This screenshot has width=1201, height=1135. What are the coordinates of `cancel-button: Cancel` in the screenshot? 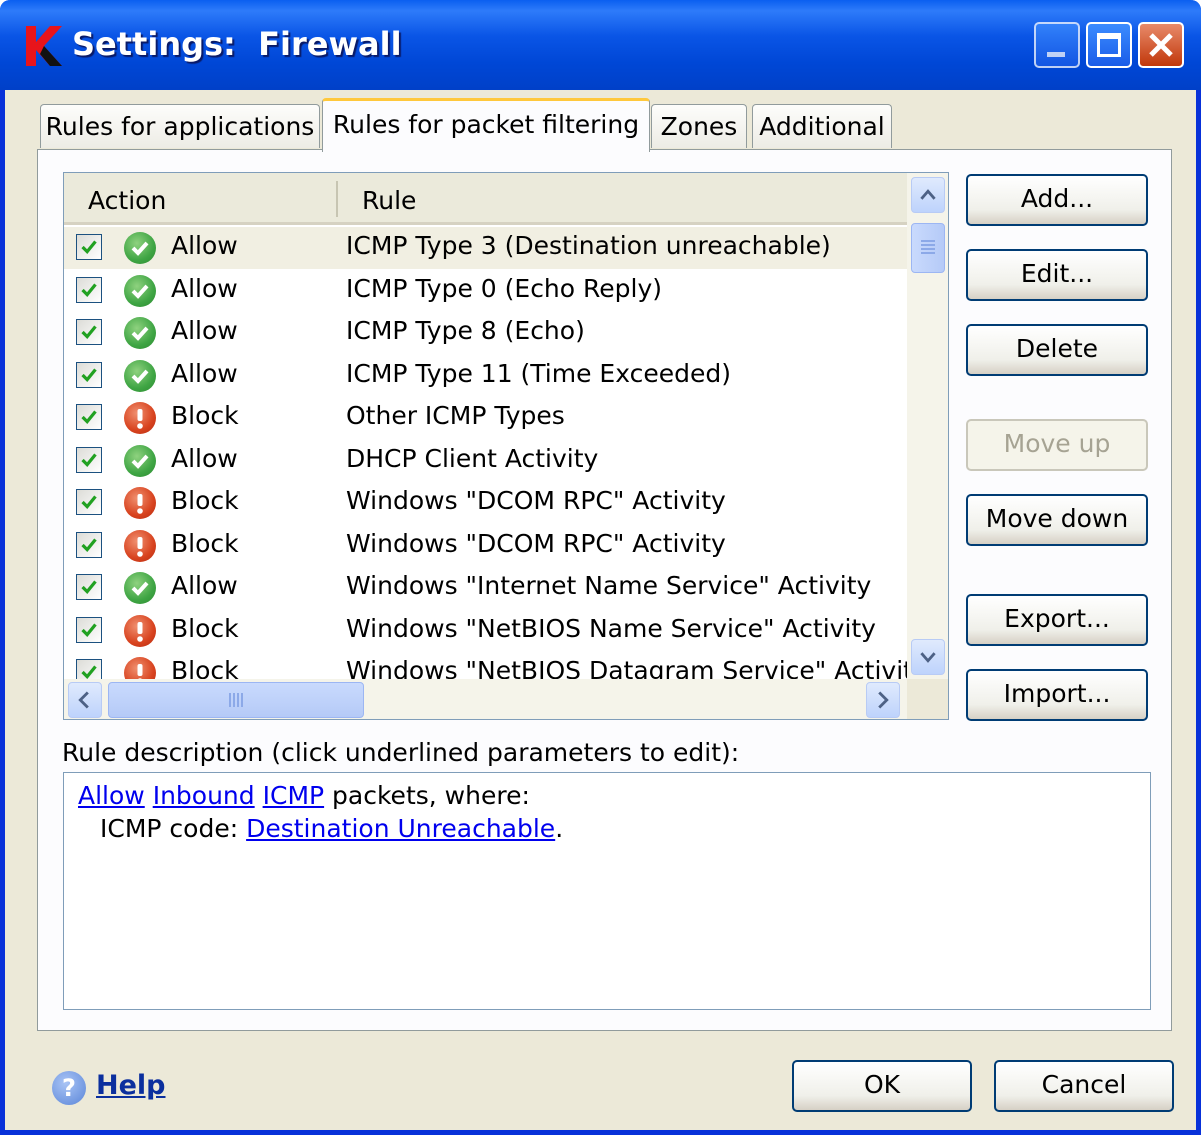 It's located at (1084, 1086).